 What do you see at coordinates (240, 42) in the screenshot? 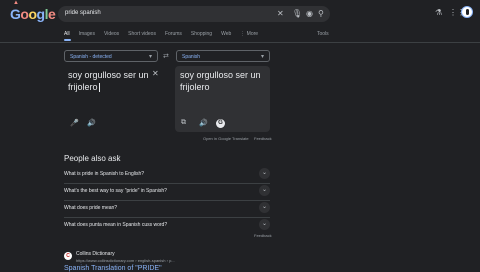
I see `header-divider` at bounding box center [240, 42].